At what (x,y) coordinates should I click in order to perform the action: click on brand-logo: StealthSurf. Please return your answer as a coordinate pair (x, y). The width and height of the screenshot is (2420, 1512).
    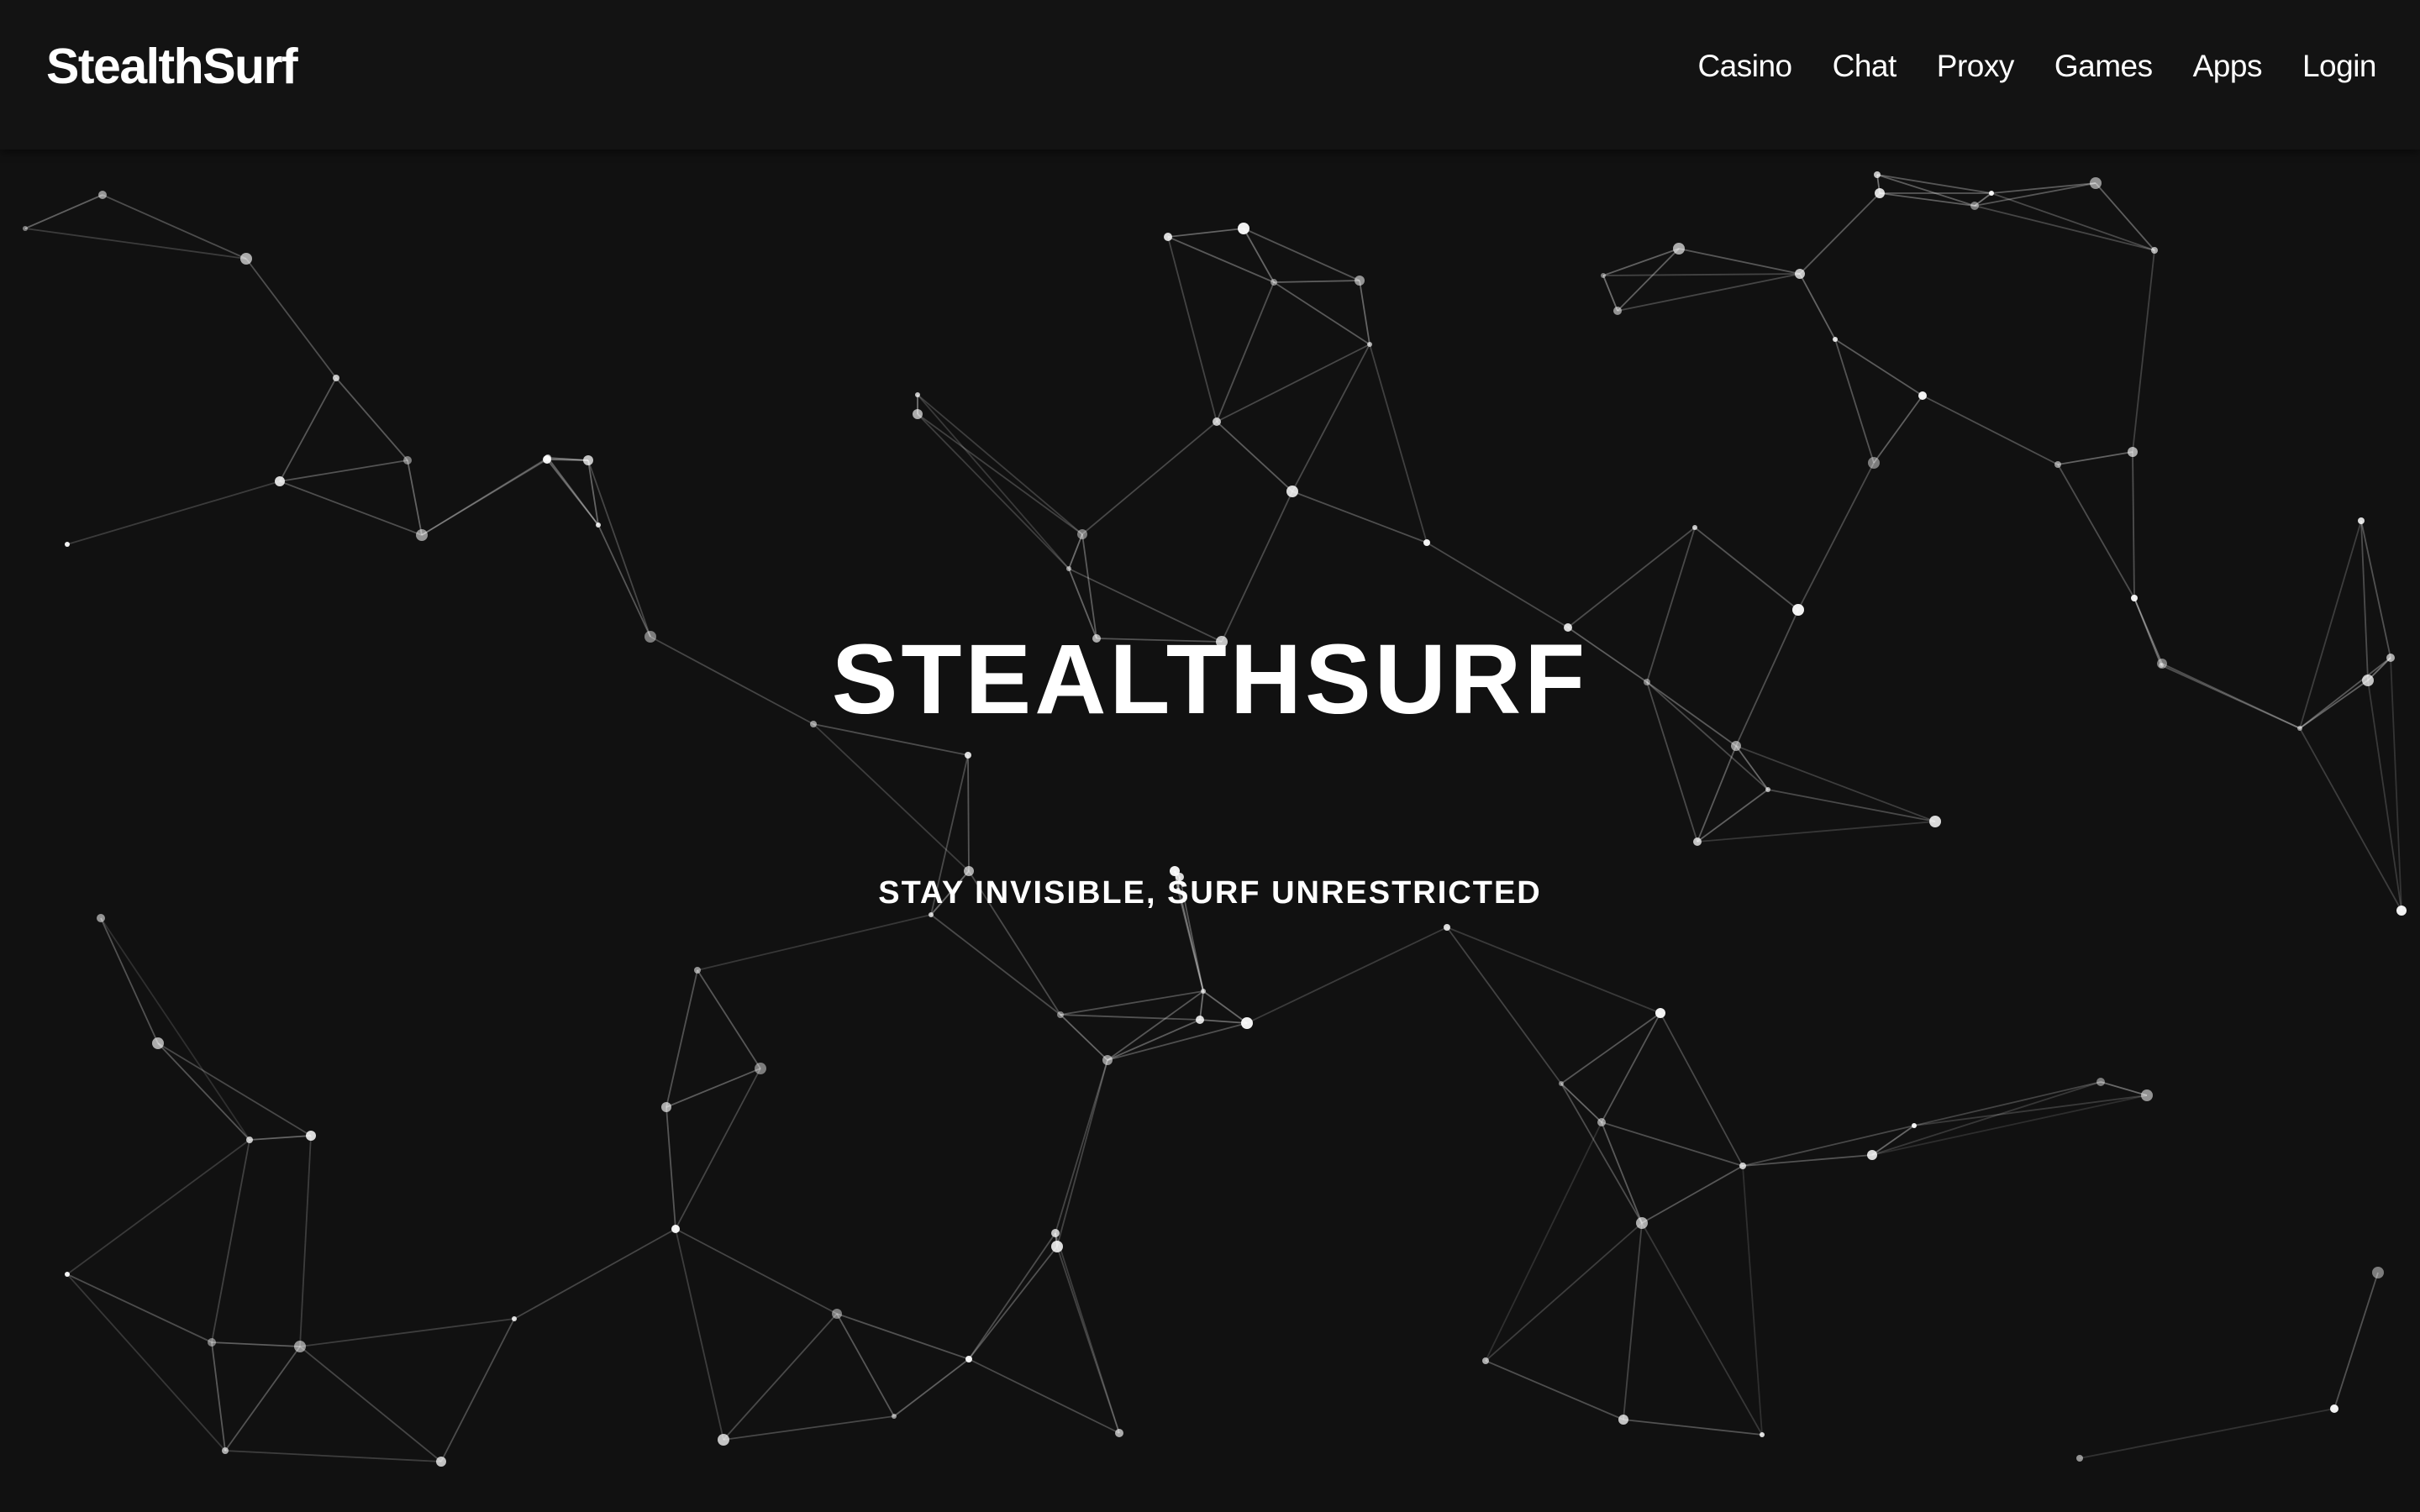
    Looking at the image, I should click on (172, 66).